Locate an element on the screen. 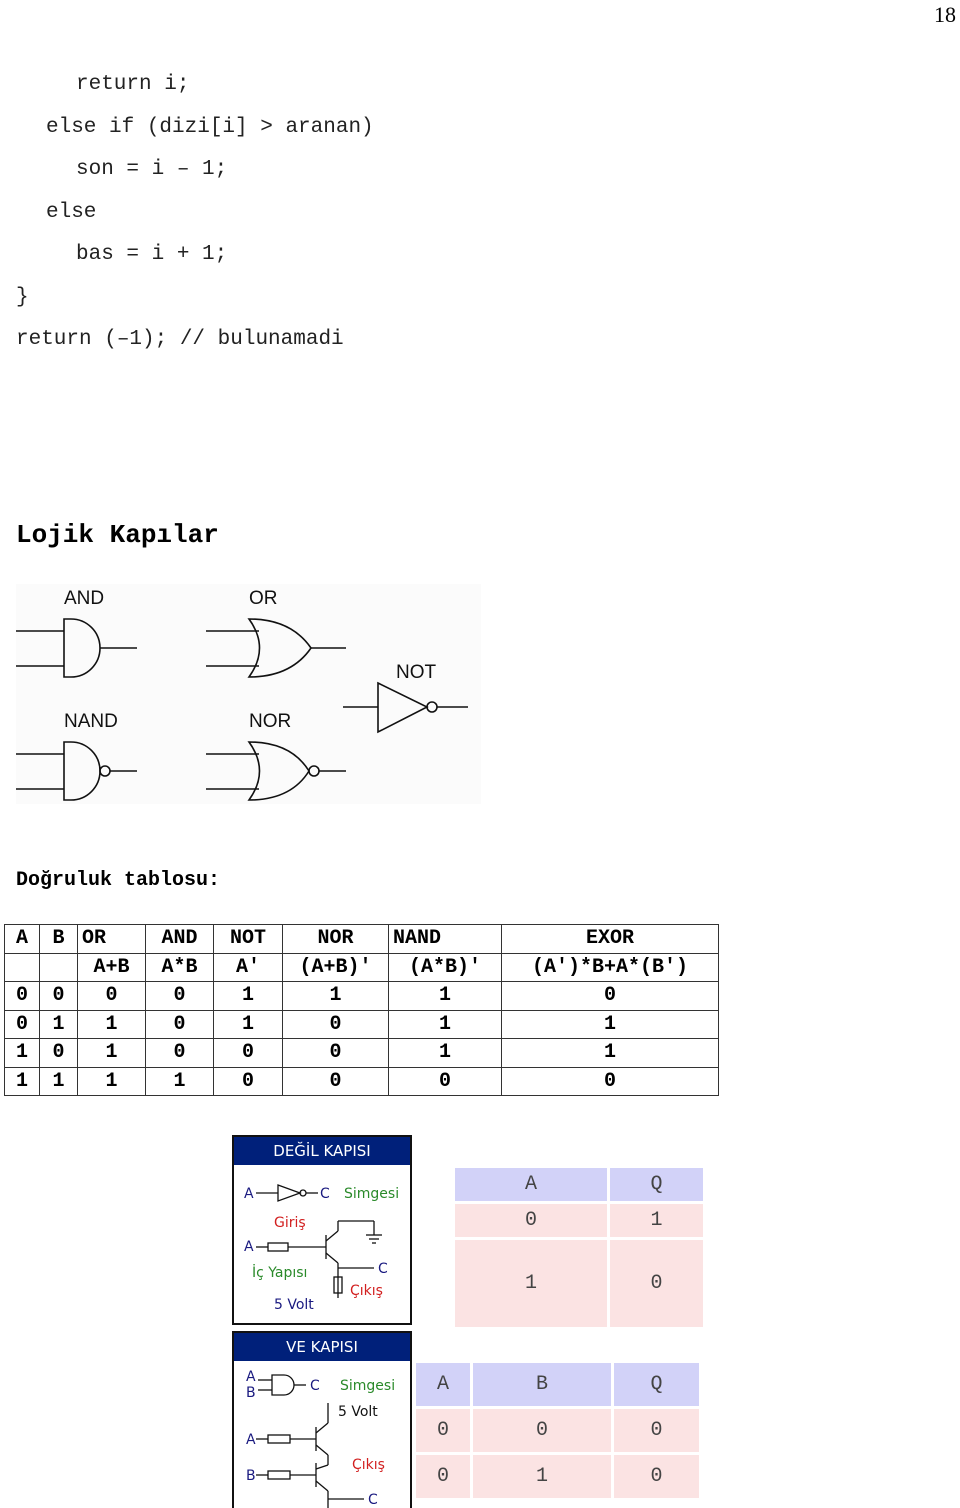  truth-table-header-row: A B OR AND NOT NOR NAND EXOR is located at coordinates (361, 939).